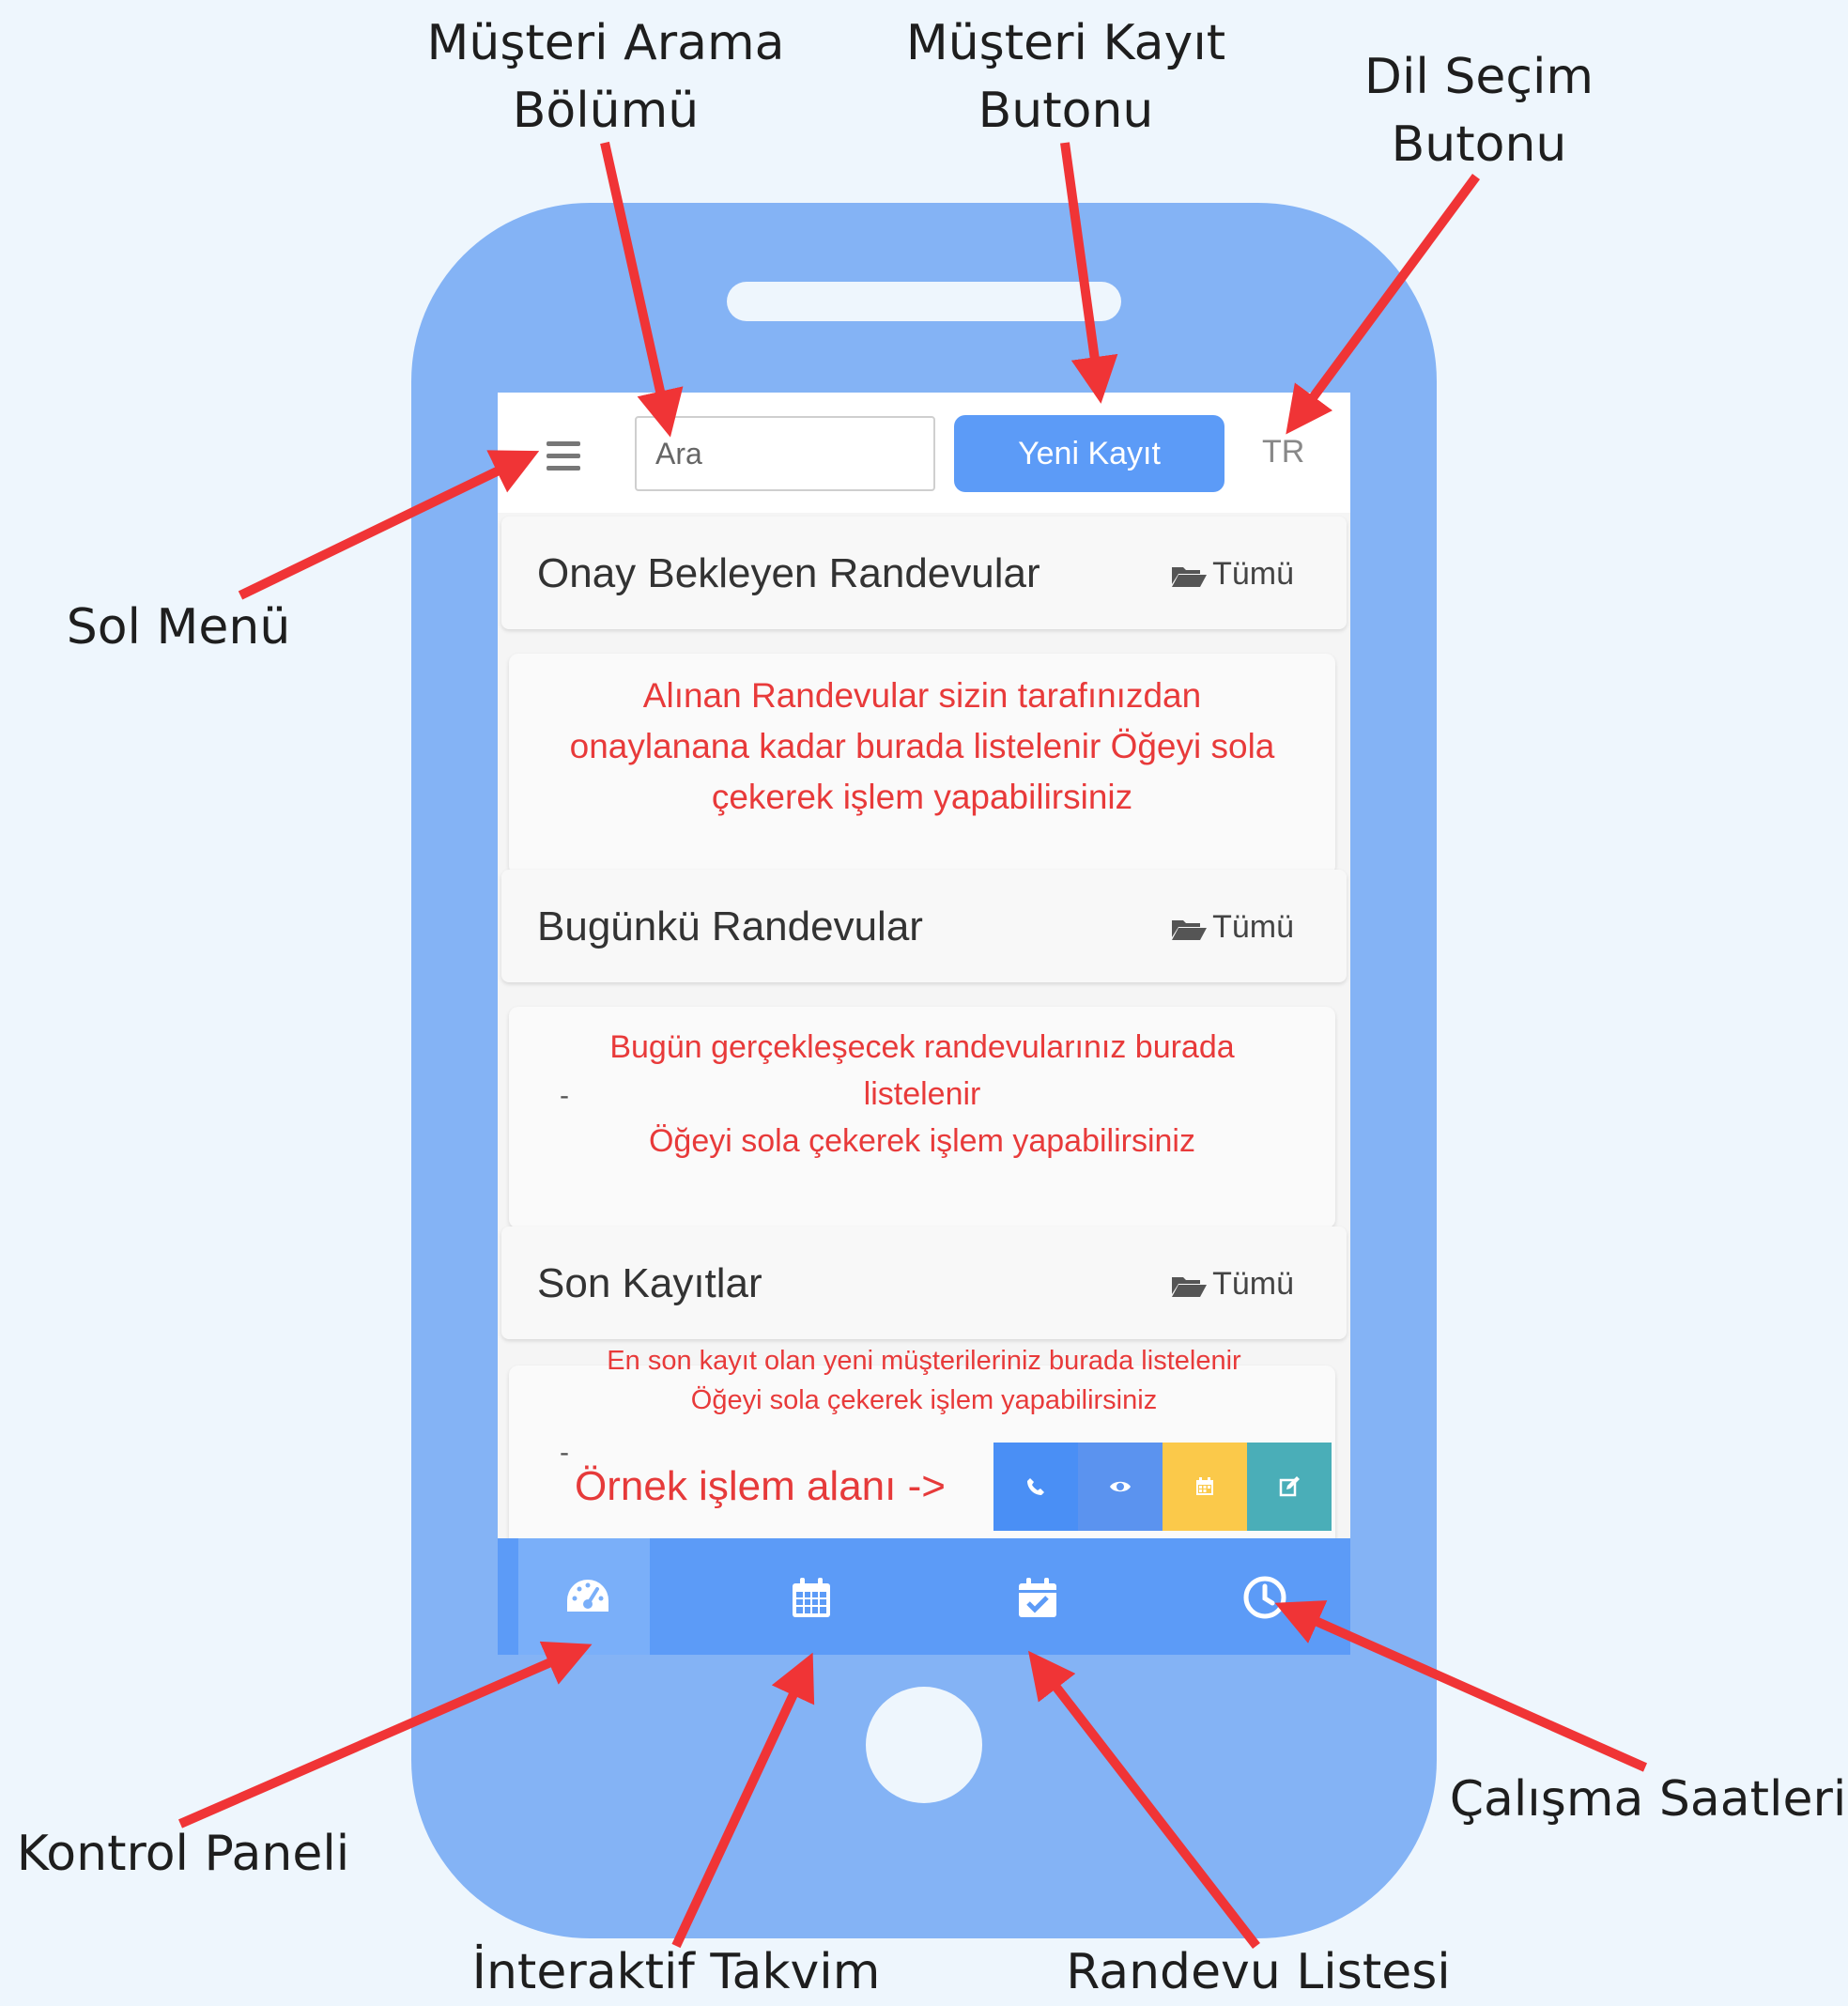 The width and height of the screenshot is (1848, 2006). What do you see at coordinates (1383, 304) in the screenshot?
I see `arrow-to-language` at bounding box center [1383, 304].